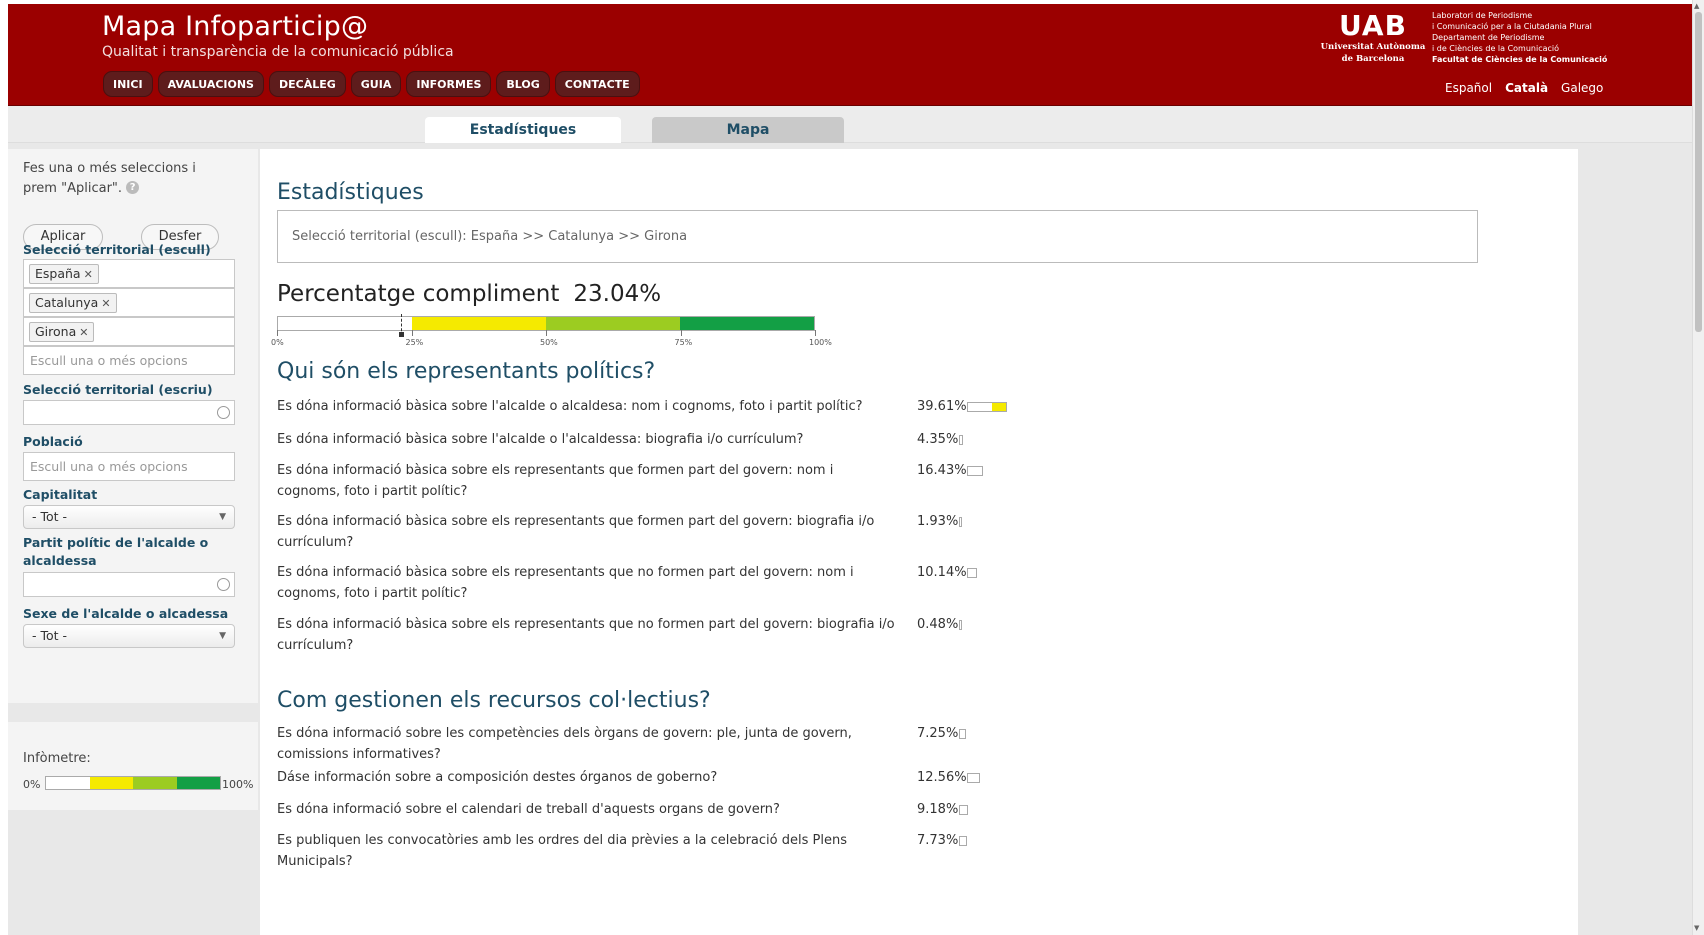 This screenshot has width=1704, height=935. I want to click on sex-select: - Tot - ▼, so click(129, 636).